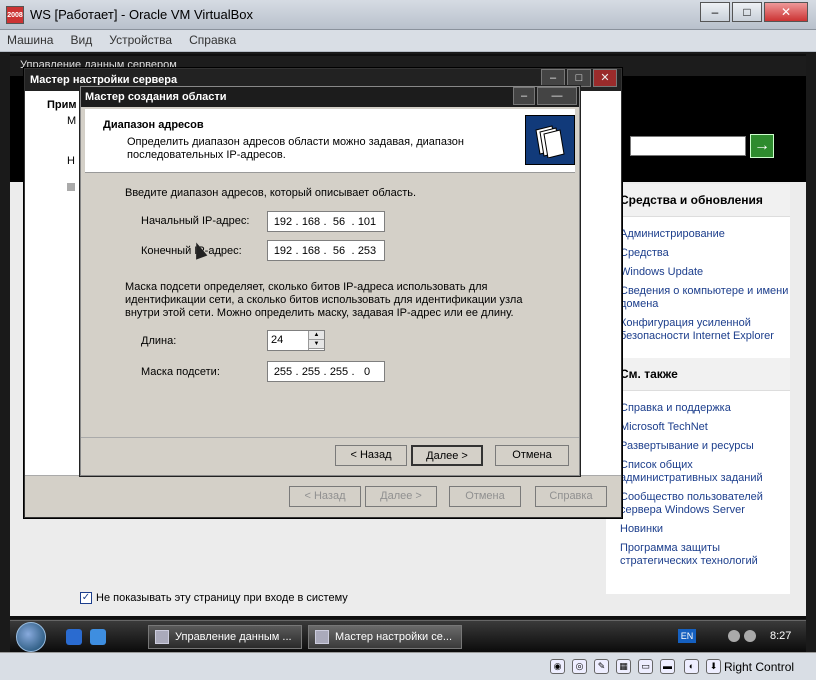 The image size is (816, 680). I want to click on ie-quick-launch-icon, so click(74, 637).